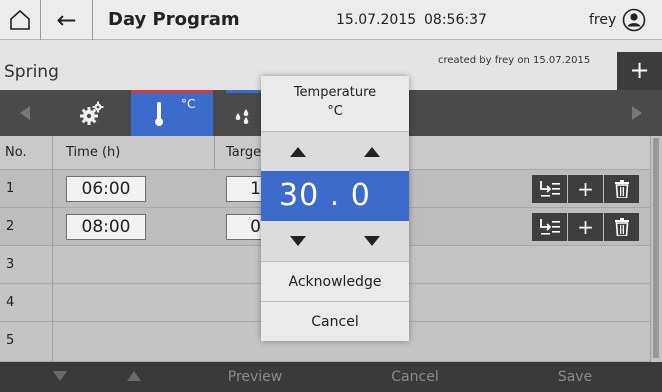 Image resolution: width=662 pixels, height=392 pixels. Describe the element at coordinates (106, 189) in the screenshot. I see `time-field: 06:00` at that location.